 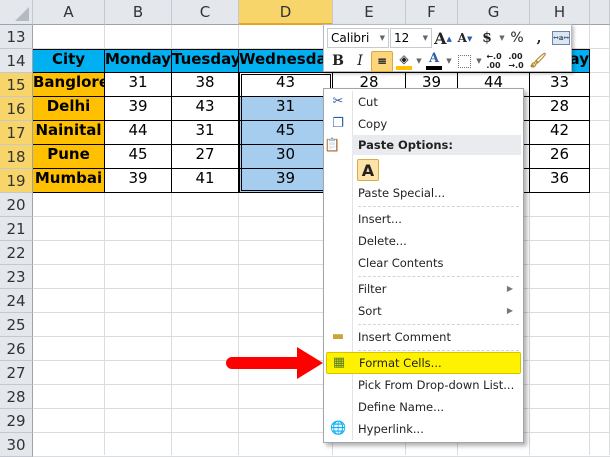 I want to click on comment-icon: ▬, so click(x=338, y=336).